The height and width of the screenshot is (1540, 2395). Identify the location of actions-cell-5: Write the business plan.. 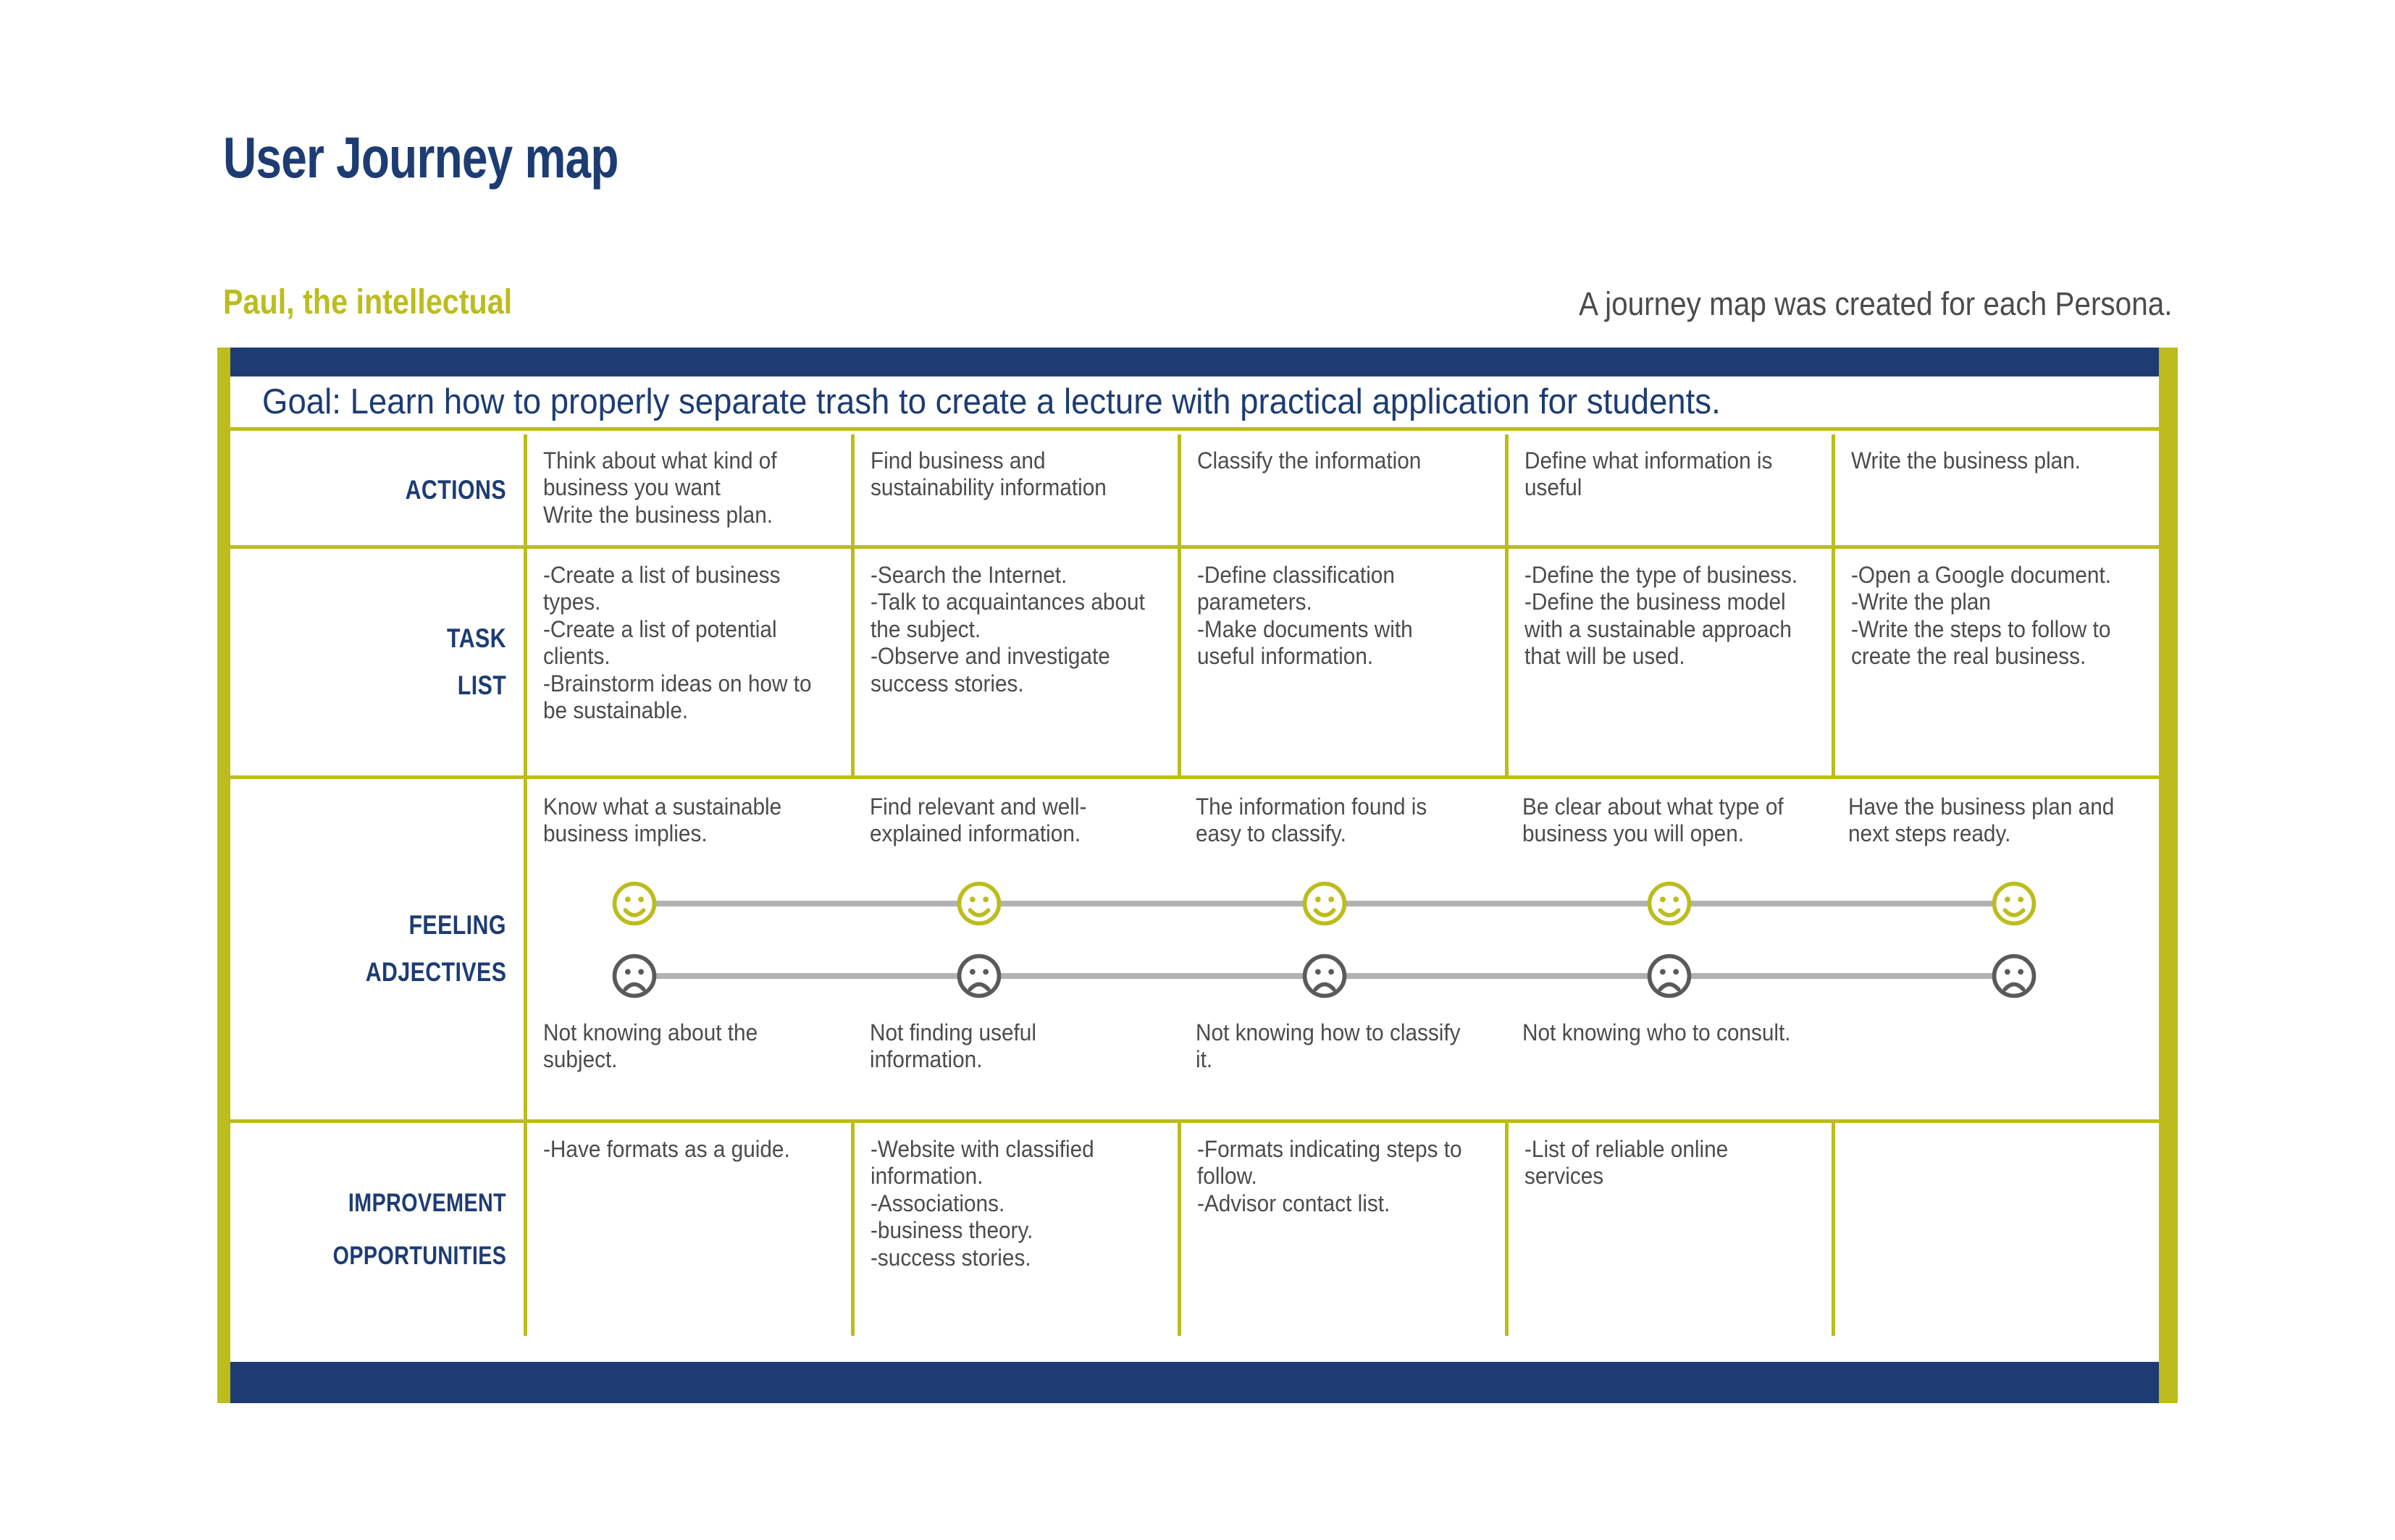
(1997, 490).